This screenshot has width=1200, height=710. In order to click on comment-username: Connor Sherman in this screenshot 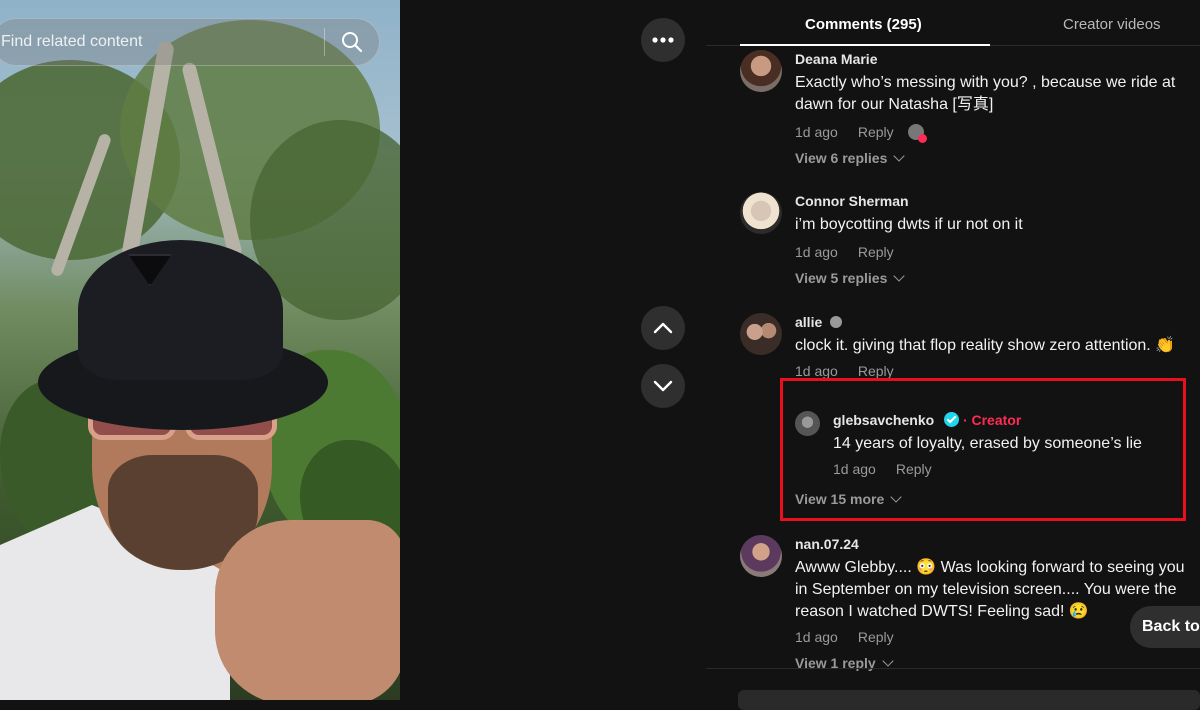, I will do `click(995, 201)`.